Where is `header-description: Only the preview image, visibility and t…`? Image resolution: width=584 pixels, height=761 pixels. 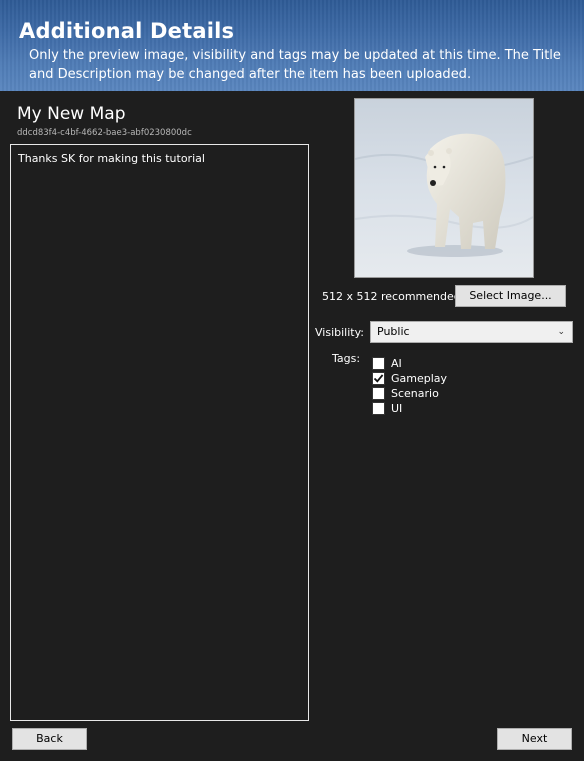
header-description: Only the preview image, visibility and t… is located at coordinates (295, 65).